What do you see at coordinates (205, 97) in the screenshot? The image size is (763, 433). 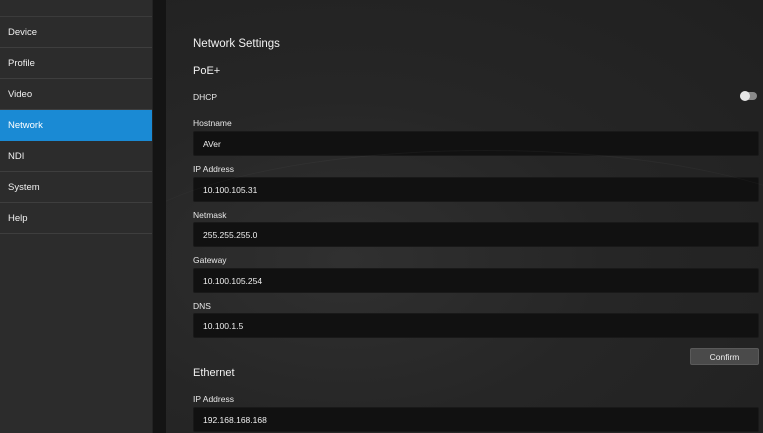 I see `dhcp-label: DHCP` at bounding box center [205, 97].